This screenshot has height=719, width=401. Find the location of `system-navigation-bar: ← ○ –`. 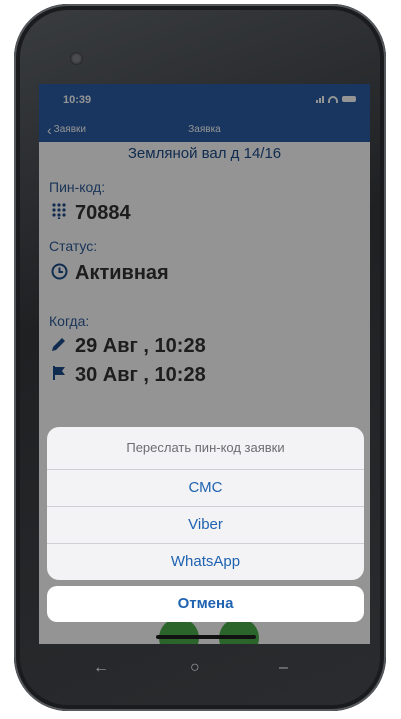

system-navigation-bar: ← ○ – is located at coordinates (200, 671).